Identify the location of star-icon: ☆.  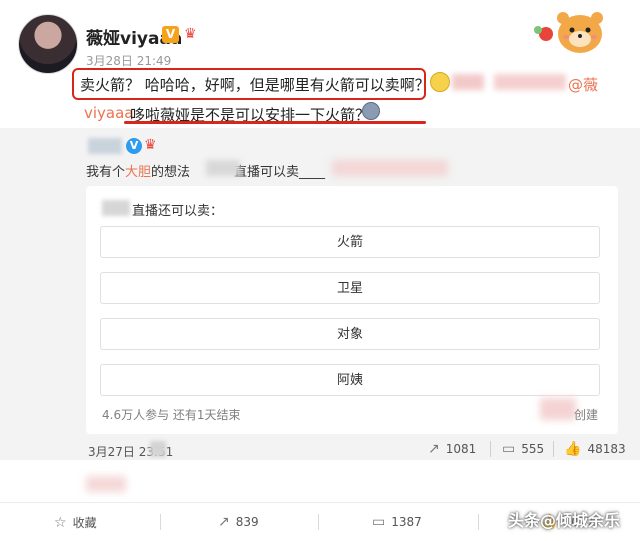
(60, 523).